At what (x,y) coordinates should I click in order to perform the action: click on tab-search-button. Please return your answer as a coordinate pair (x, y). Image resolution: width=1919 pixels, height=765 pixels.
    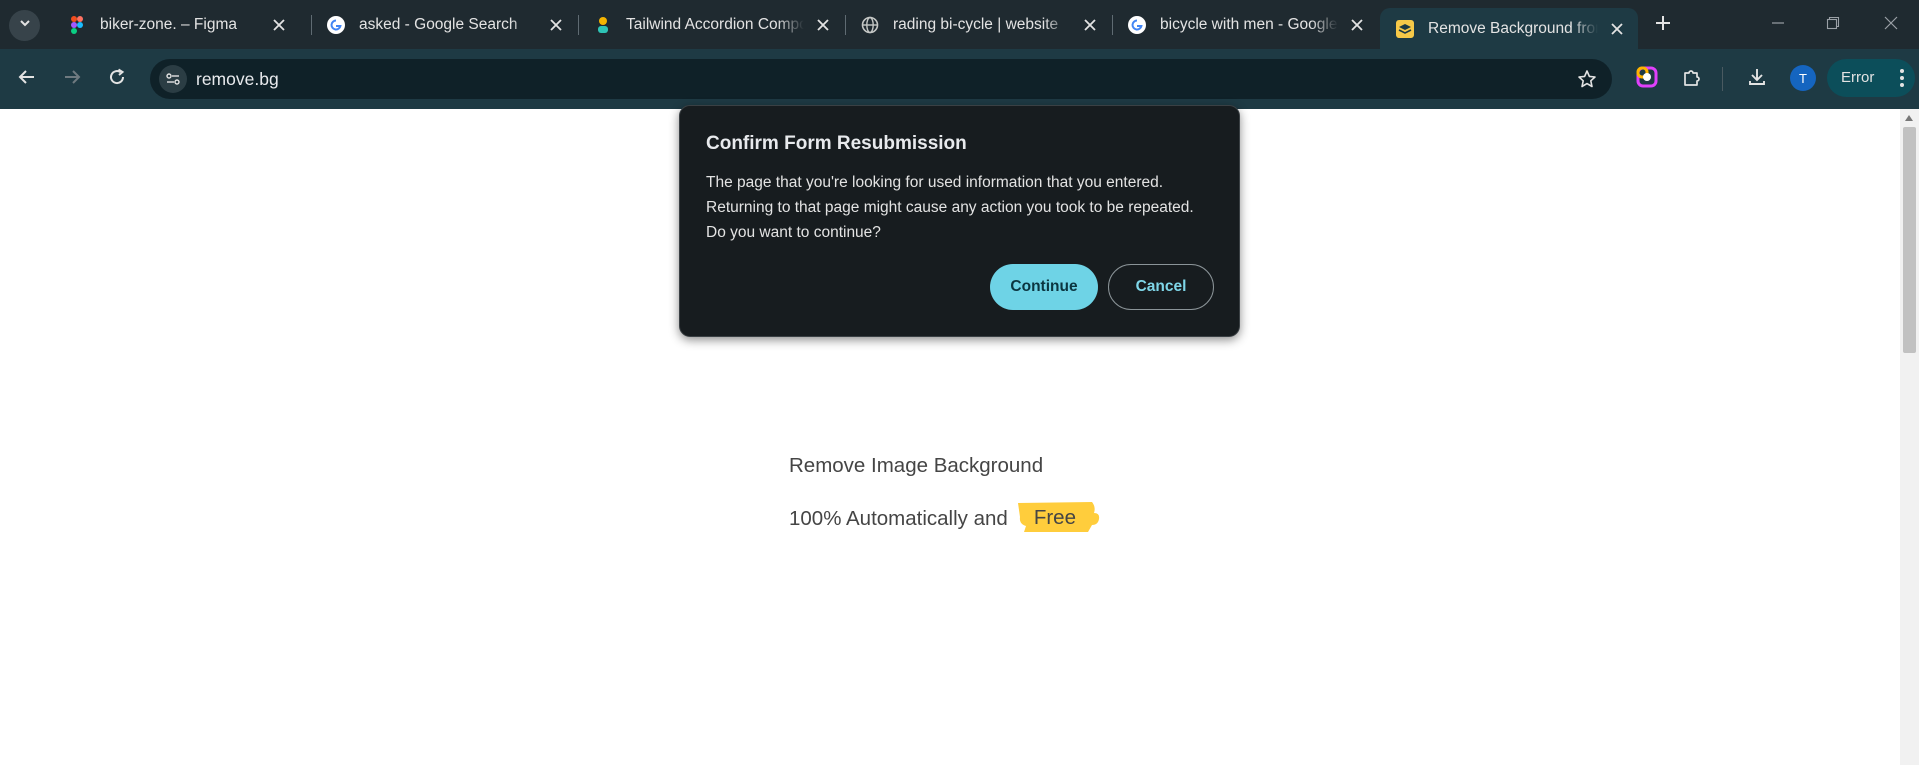
    Looking at the image, I should click on (24, 25).